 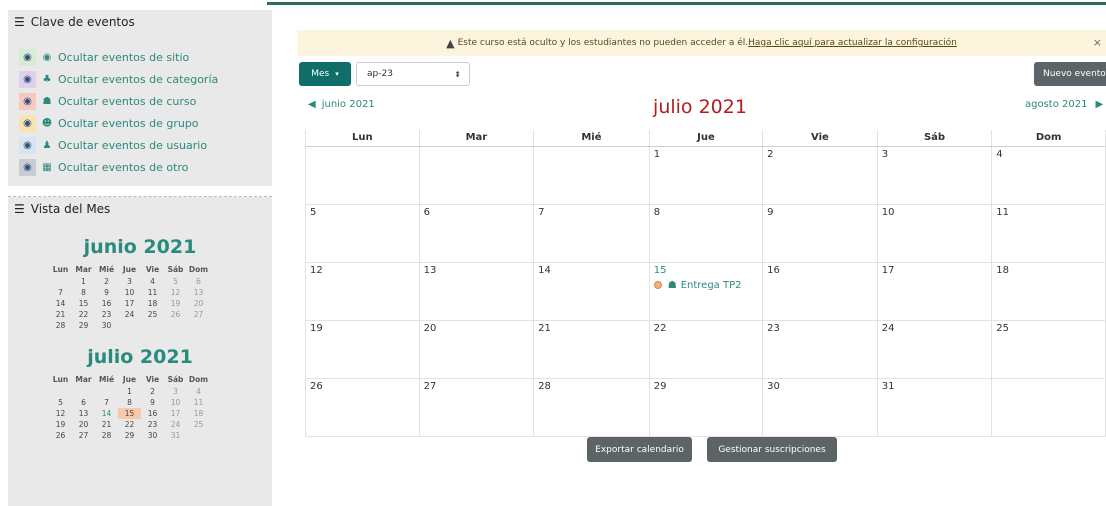 I want to click on mini-day: 10, so click(x=129, y=292).